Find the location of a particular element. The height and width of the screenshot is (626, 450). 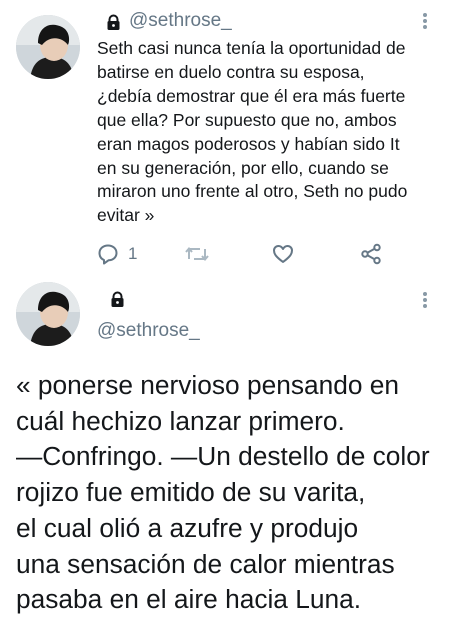

share-button is located at coordinates (371, 254).